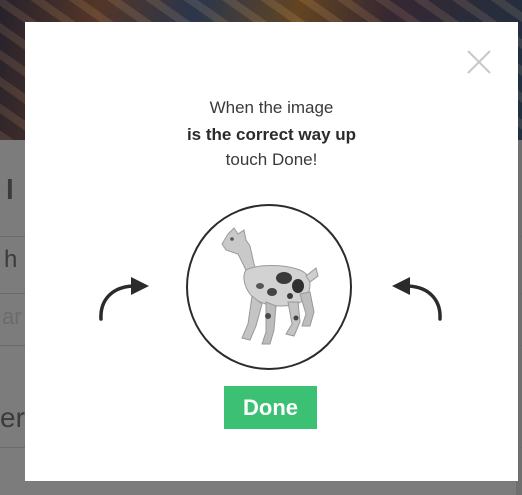  Describe the element at coordinates (12, 316) in the screenshot. I see `background-input-fragment: ar` at that location.